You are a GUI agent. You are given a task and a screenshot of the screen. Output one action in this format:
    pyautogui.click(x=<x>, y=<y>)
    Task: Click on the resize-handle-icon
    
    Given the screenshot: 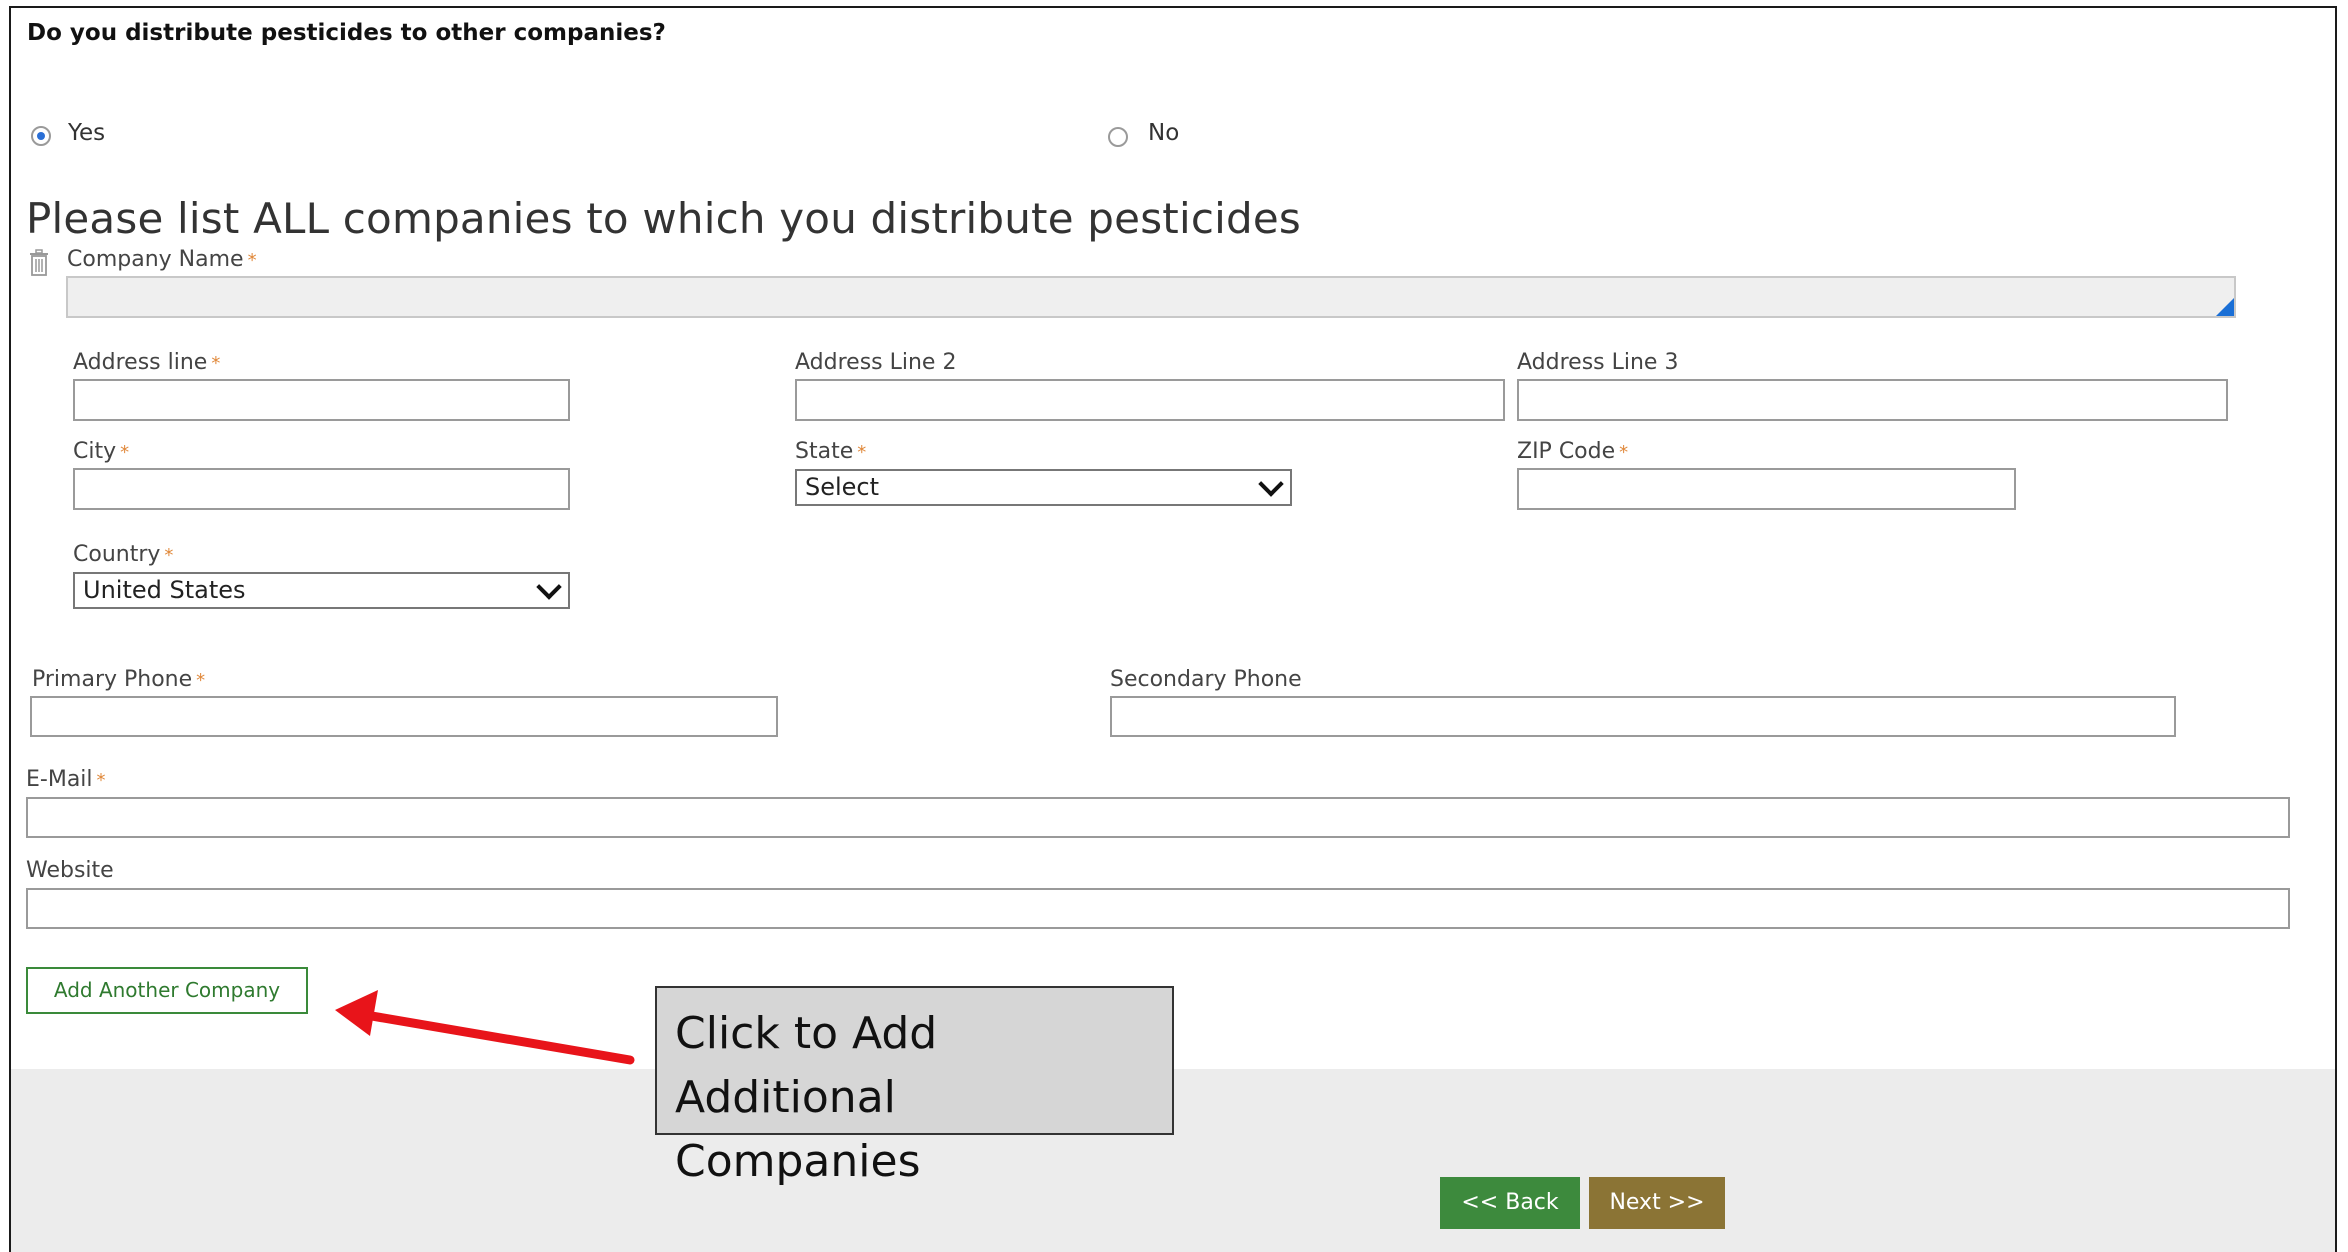 What is the action you would take?
    pyautogui.click(x=2225, y=307)
    